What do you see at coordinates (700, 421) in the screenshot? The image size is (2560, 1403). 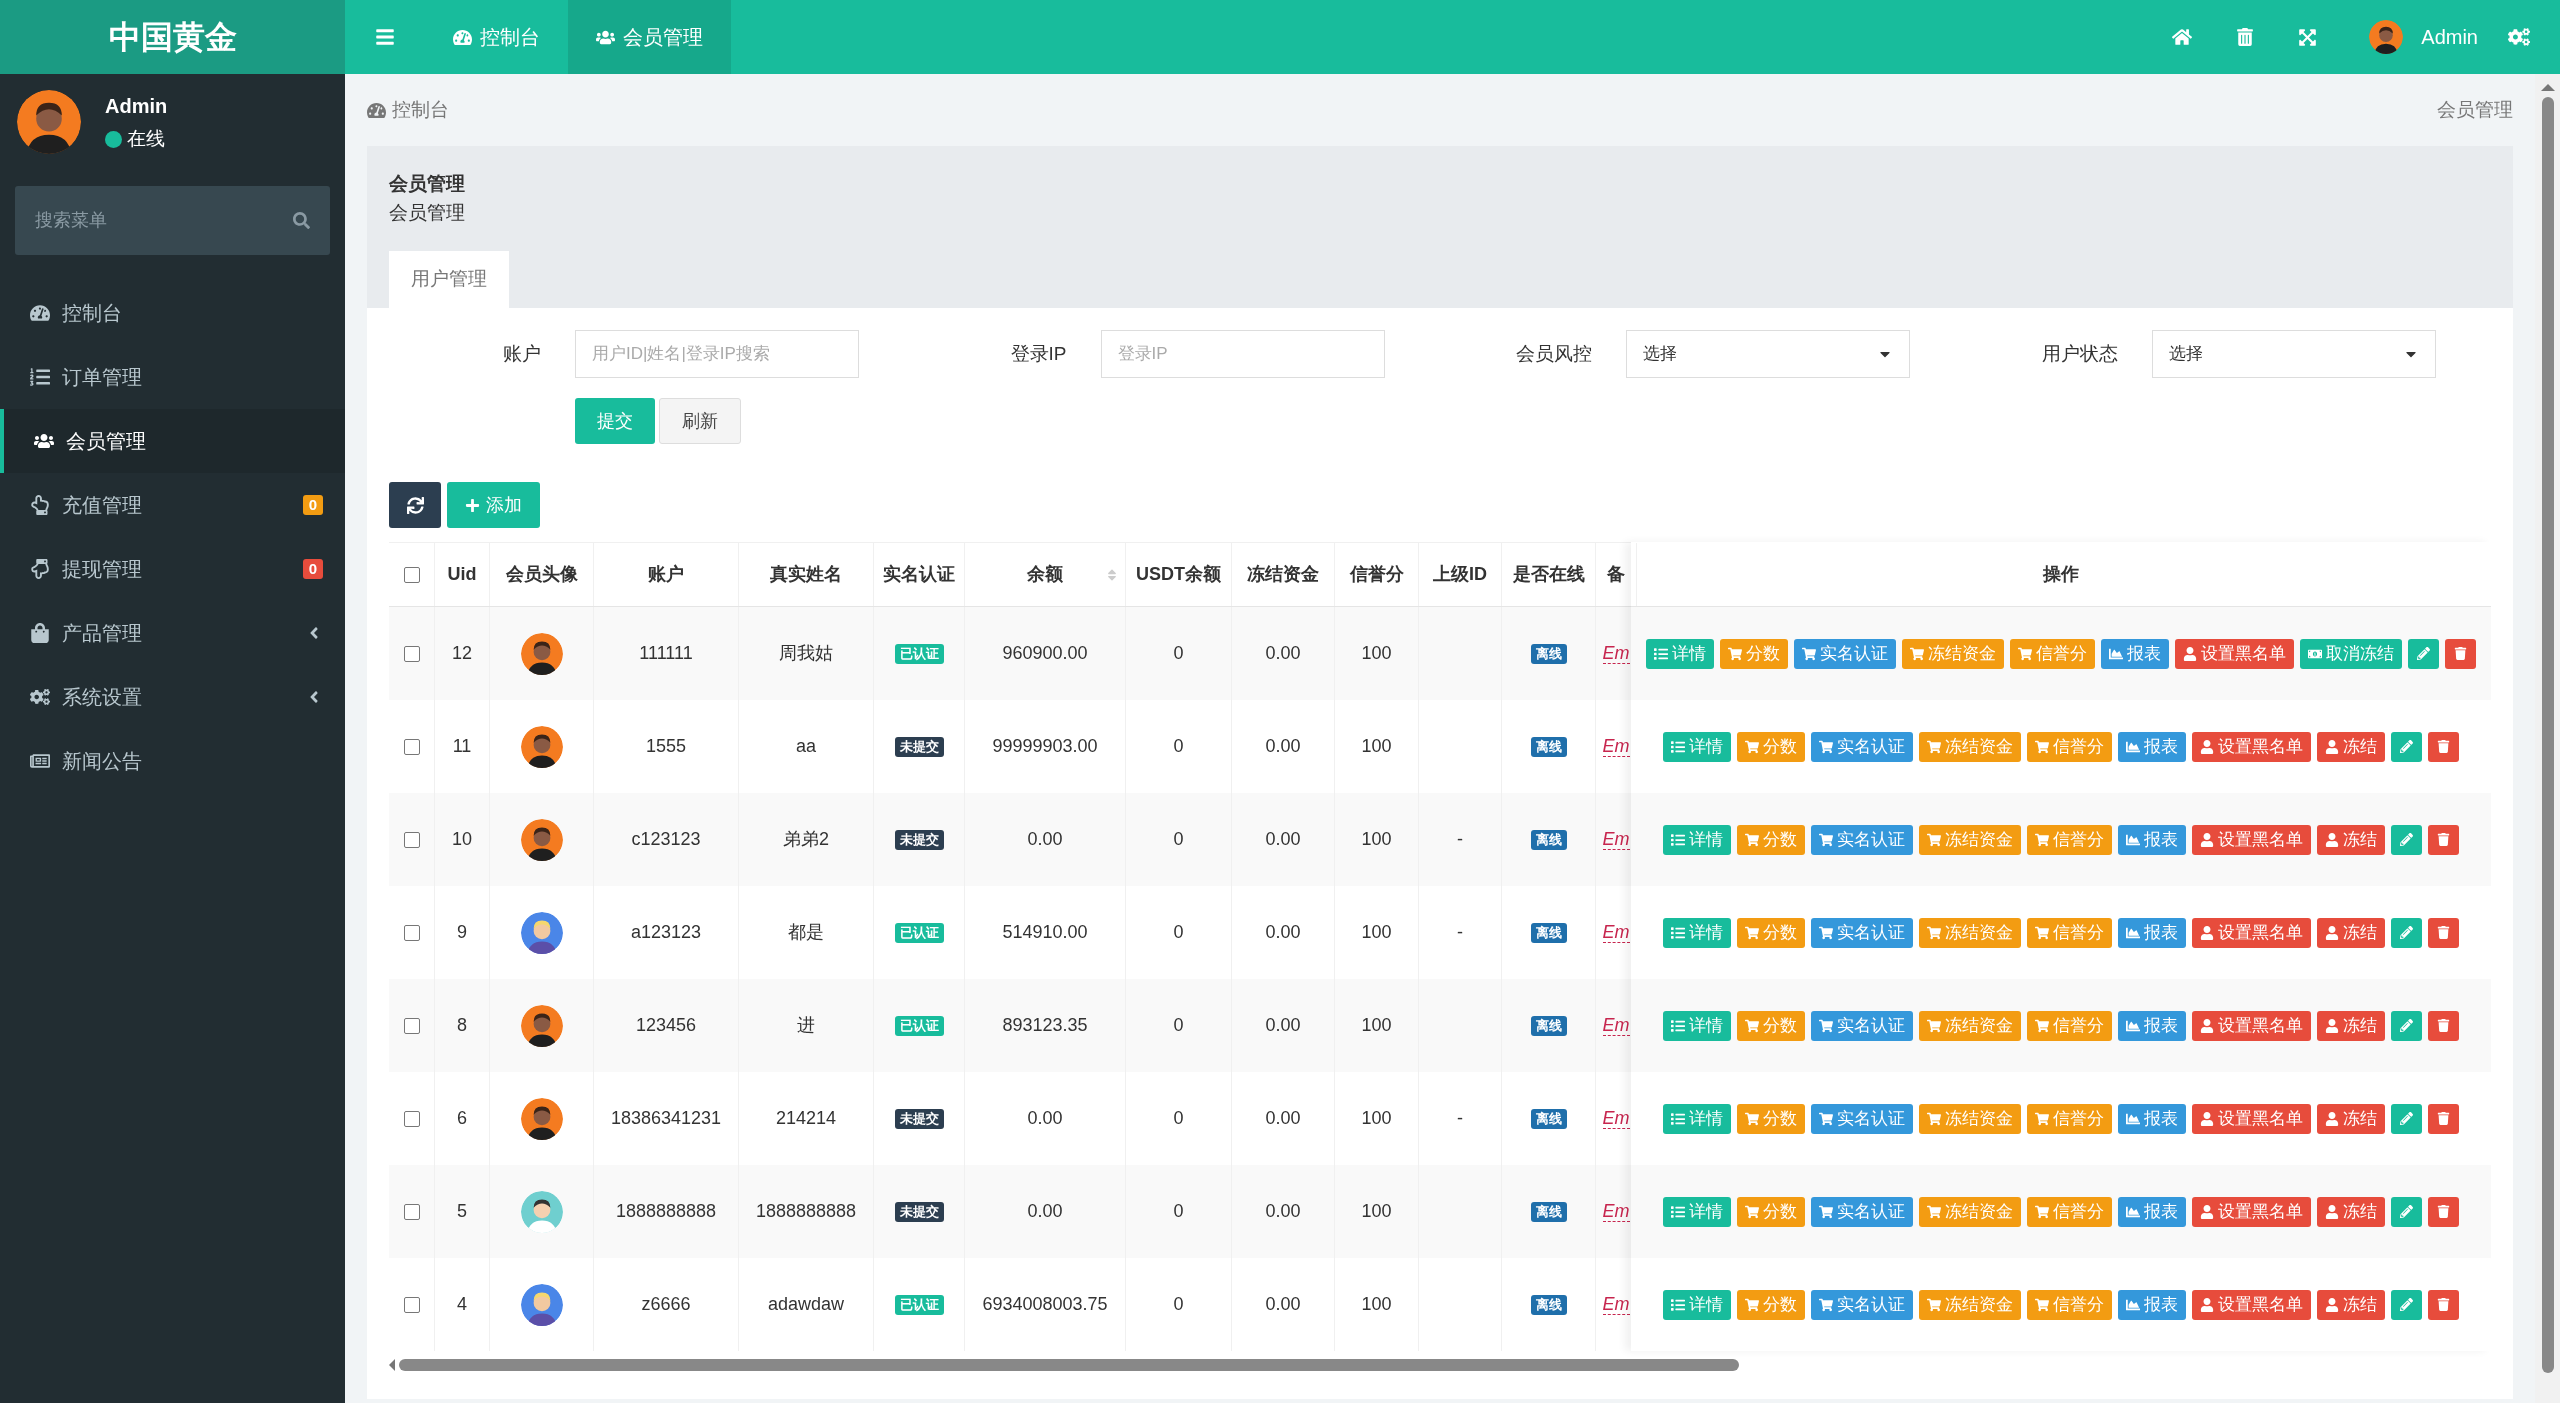 I see `form-button: 刷新` at bounding box center [700, 421].